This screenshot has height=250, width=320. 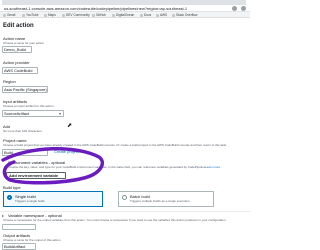 What do you see at coordinates (19, 227) in the screenshot?
I see `variable-namespace-input` at bounding box center [19, 227].